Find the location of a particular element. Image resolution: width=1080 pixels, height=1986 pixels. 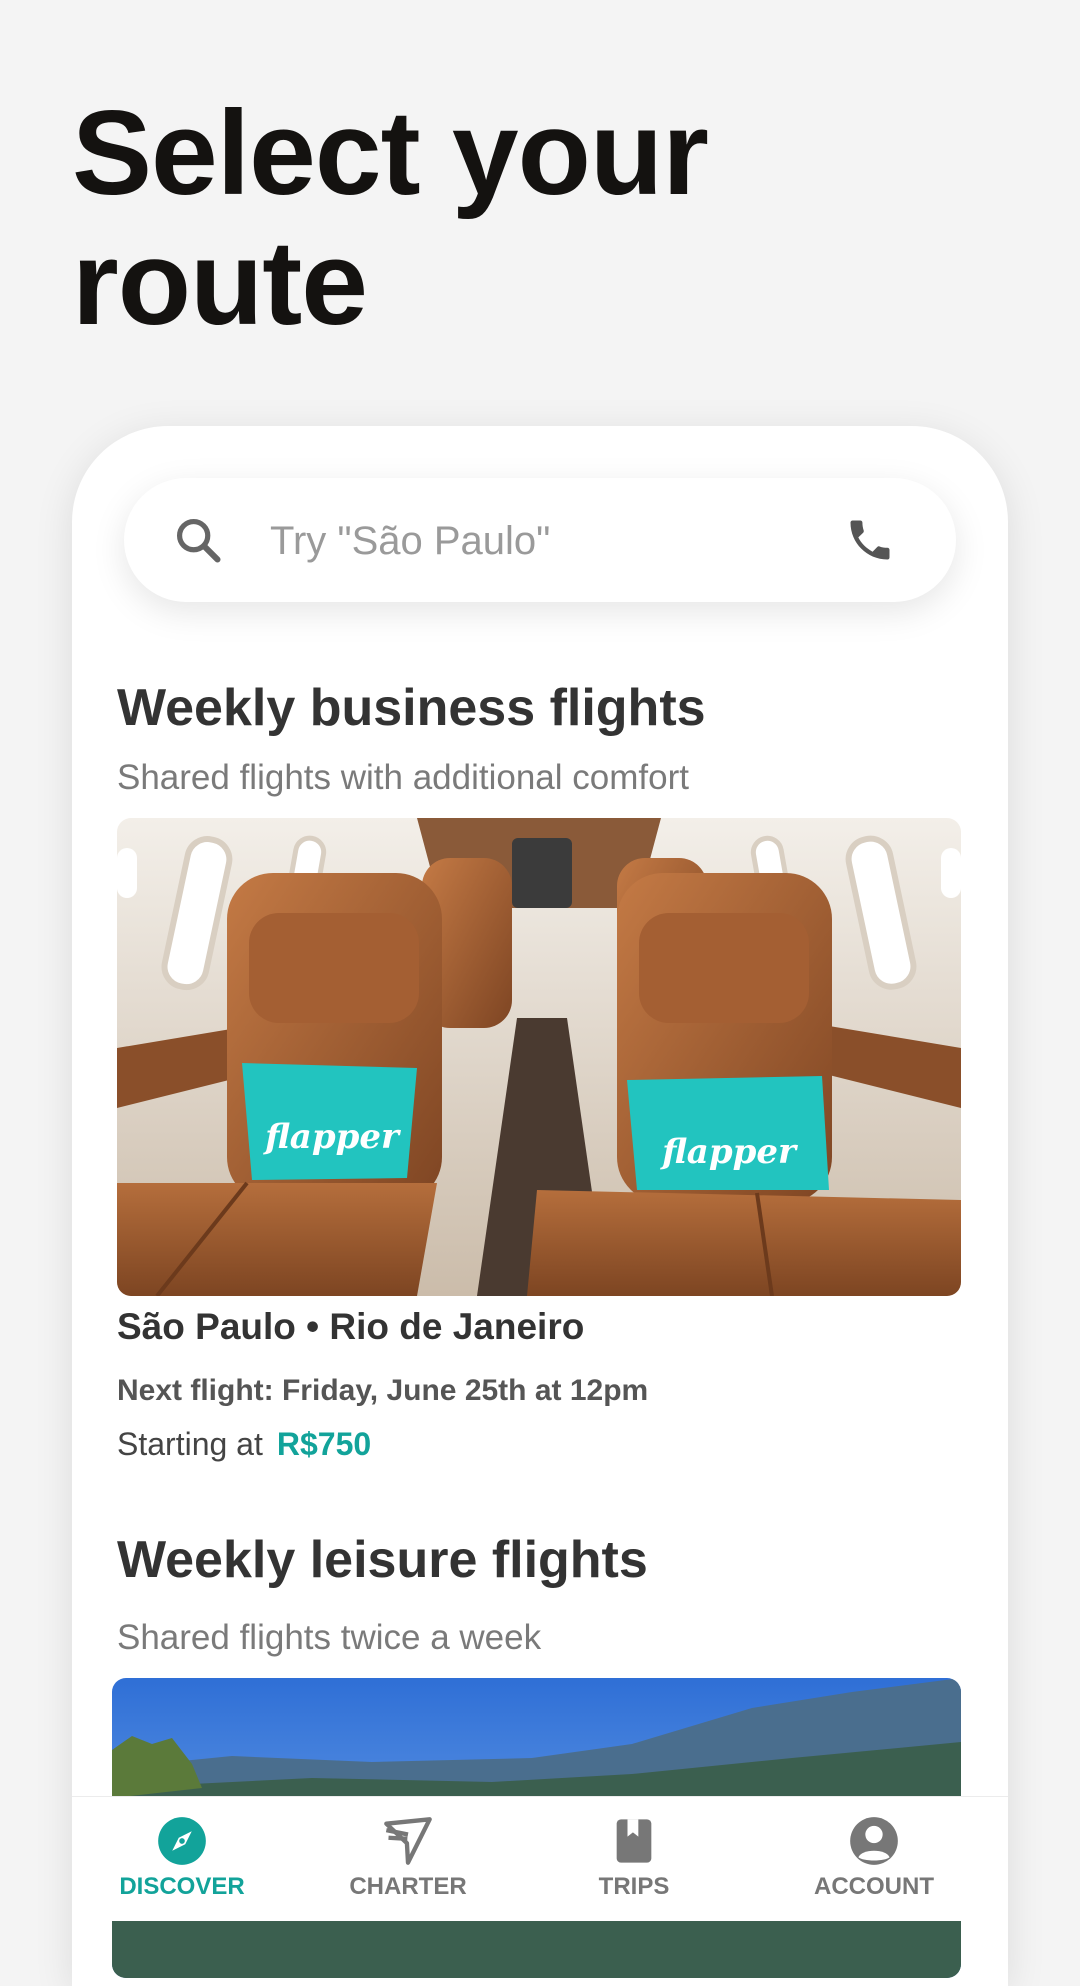

nav-charter: CHARTER is located at coordinates (408, 1859).